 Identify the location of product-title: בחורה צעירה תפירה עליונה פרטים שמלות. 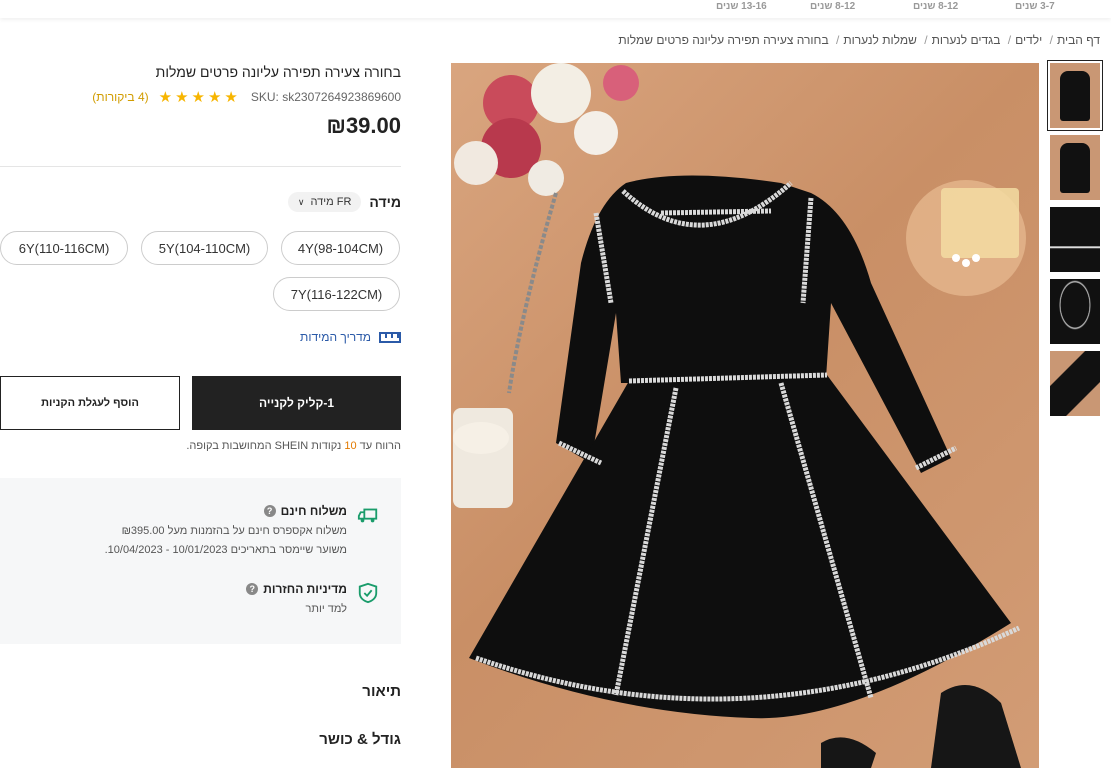
(278, 72).